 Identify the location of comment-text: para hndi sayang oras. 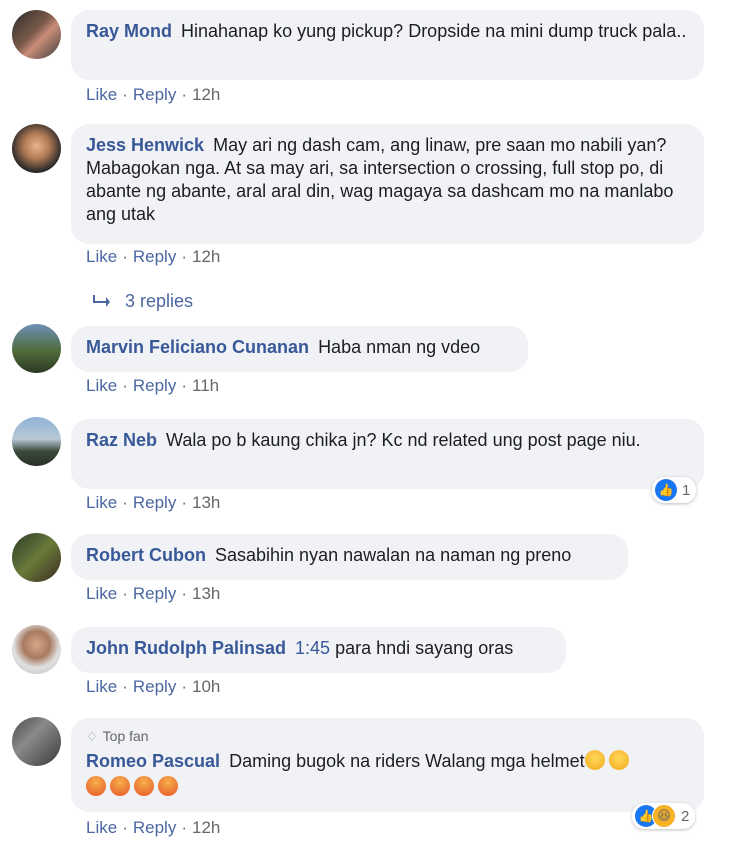
(424, 648).